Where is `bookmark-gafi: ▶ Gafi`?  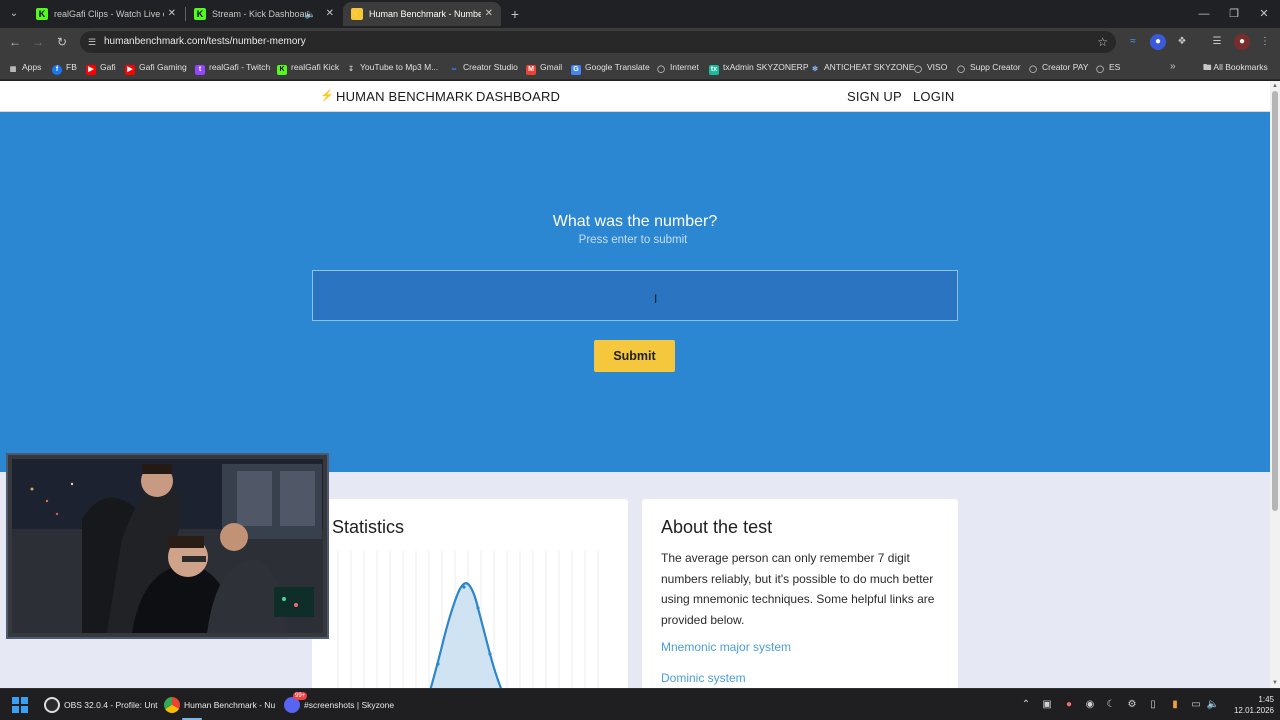 bookmark-gafi: ▶ Gafi is located at coordinates (101, 68).